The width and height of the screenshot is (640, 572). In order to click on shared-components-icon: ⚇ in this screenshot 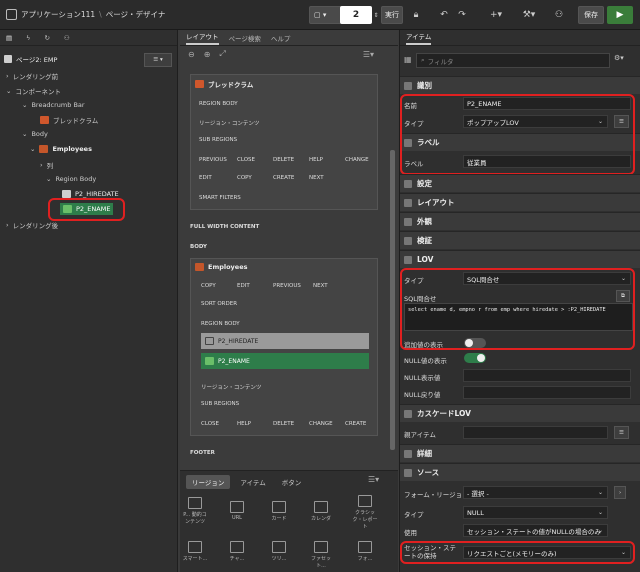, I will do `click(559, 15)`.